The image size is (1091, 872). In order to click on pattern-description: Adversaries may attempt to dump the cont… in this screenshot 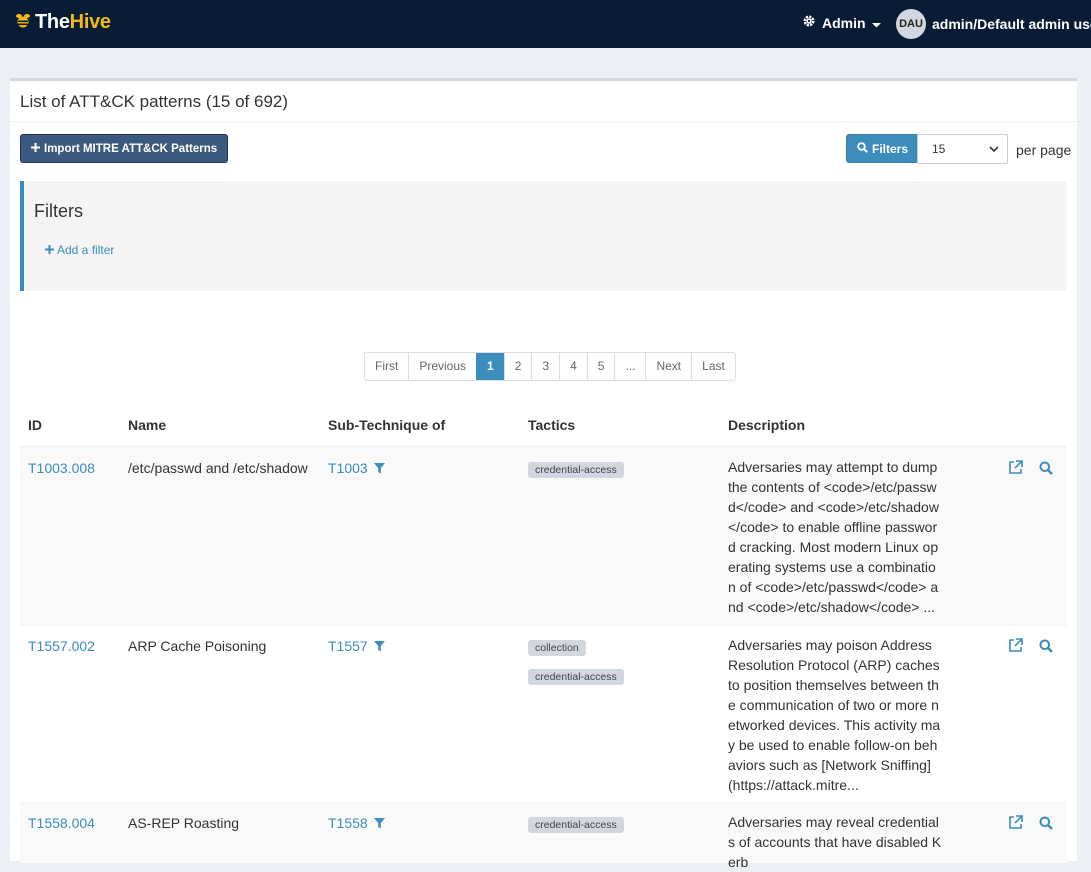, I will do `click(833, 537)`.